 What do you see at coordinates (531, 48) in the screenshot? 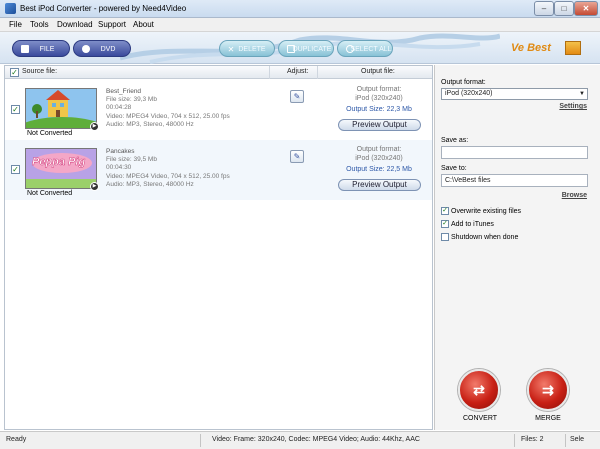
I see `brand-logo-text: Ve Best` at bounding box center [531, 48].